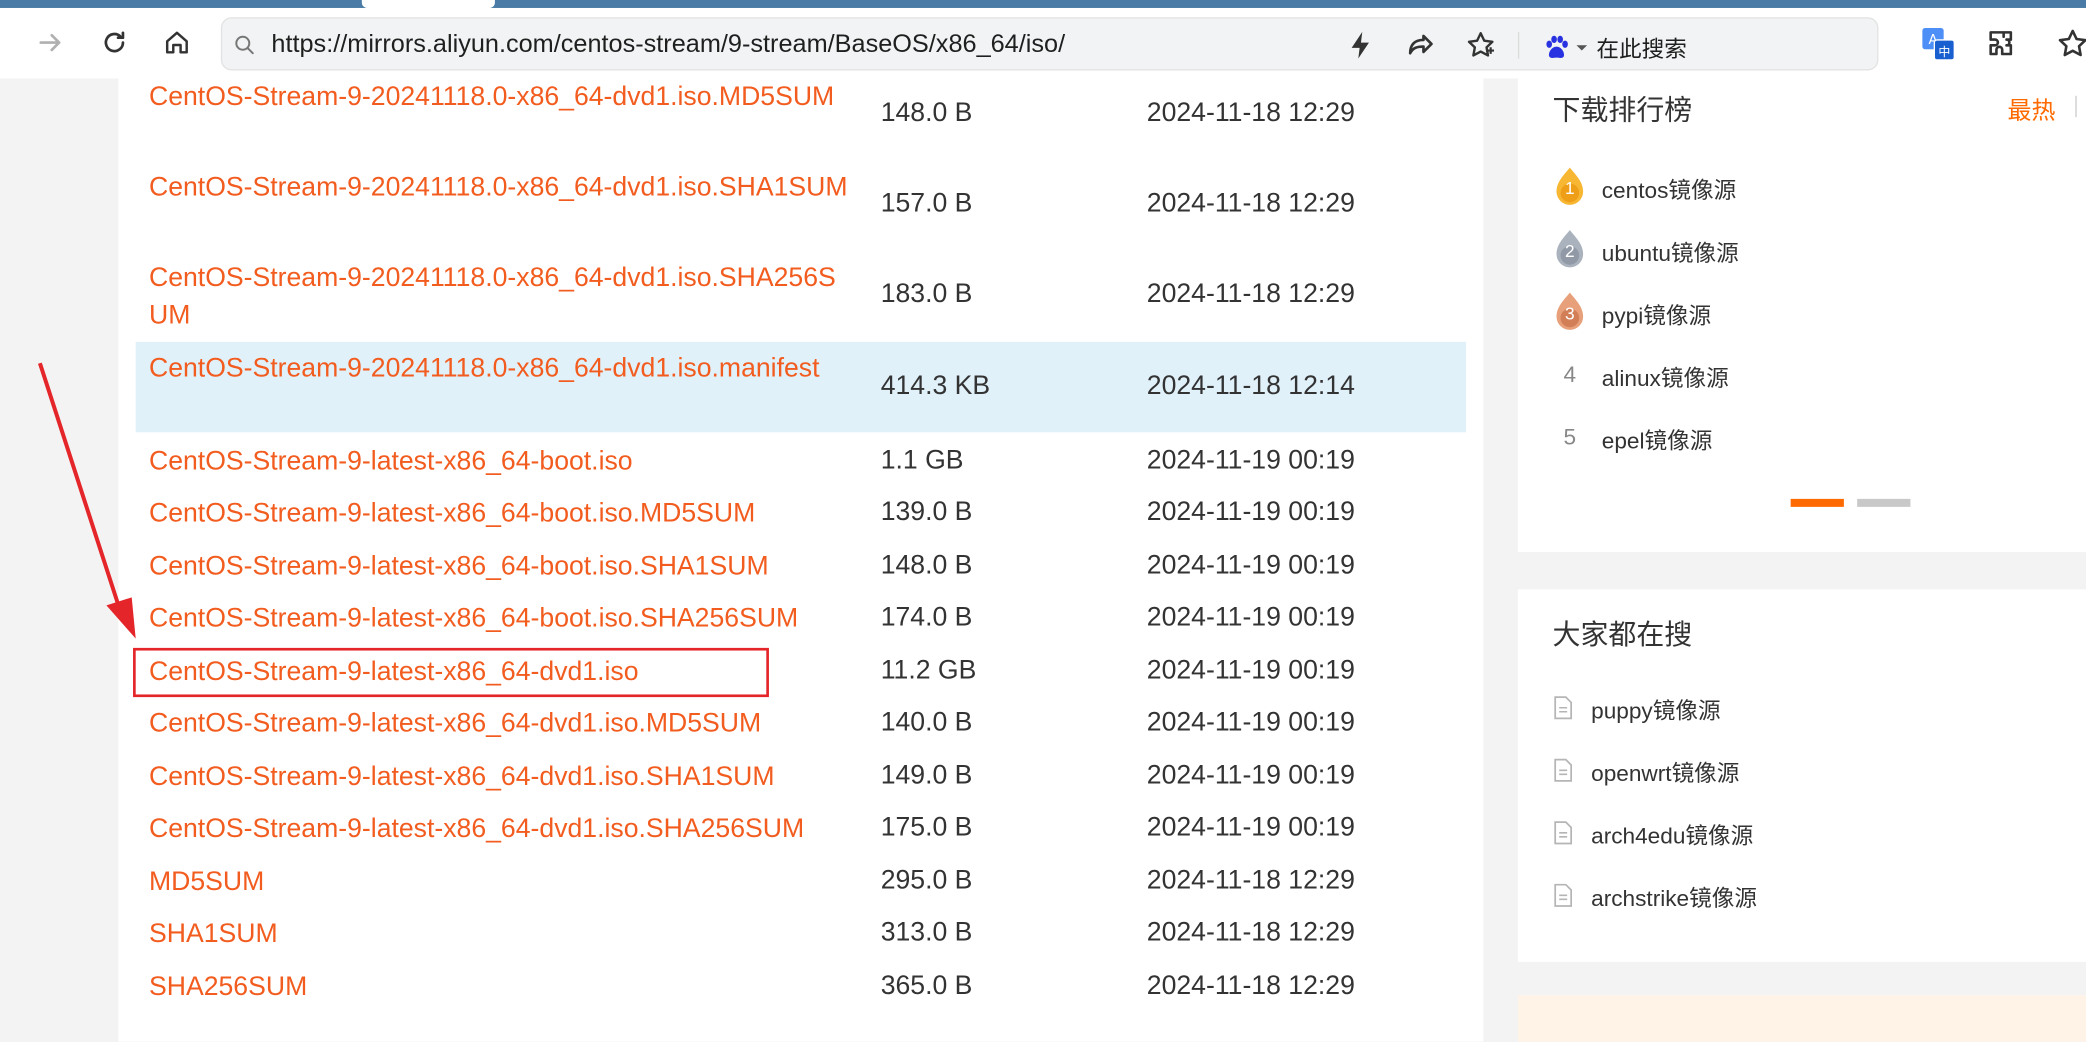 This screenshot has width=2086, height=1042. I want to click on popular-search-label: openwrt镜像源, so click(1665, 770).